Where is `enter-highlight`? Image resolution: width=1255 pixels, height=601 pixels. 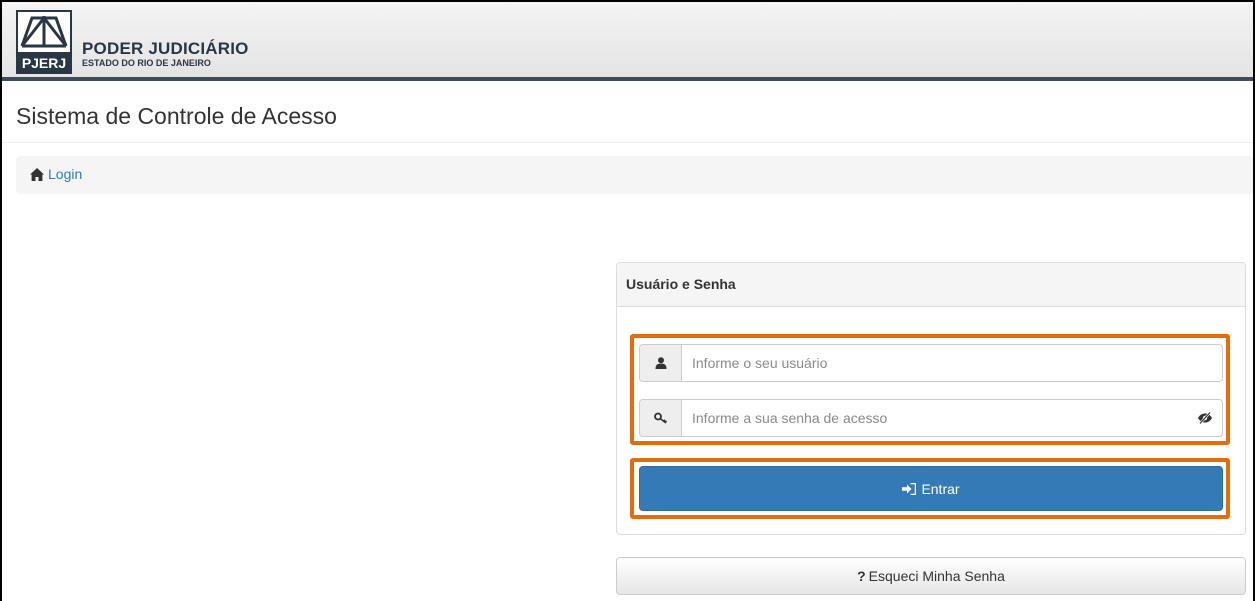
enter-highlight is located at coordinates (930, 488).